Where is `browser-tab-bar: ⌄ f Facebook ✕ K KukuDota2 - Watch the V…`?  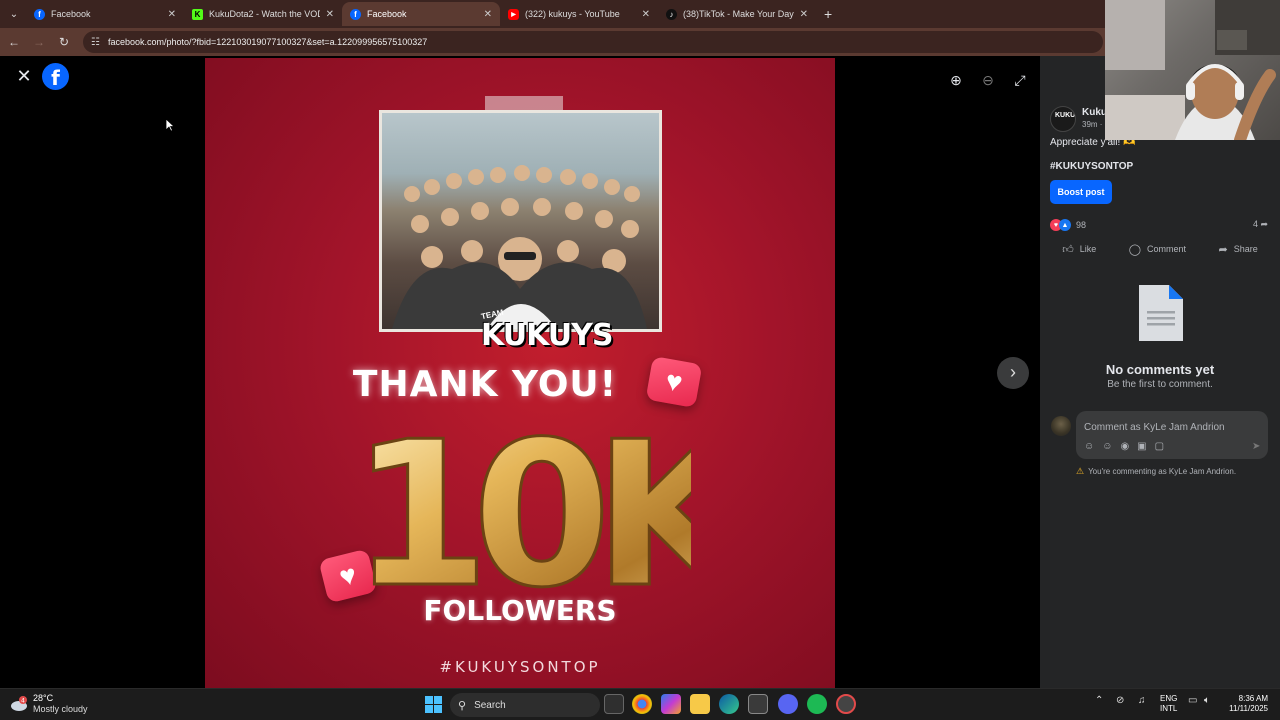
browser-tab-bar: ⌄ f Facebook ✕ K KukuDota2 - Watch the V… is located at coordinates (640, 14).